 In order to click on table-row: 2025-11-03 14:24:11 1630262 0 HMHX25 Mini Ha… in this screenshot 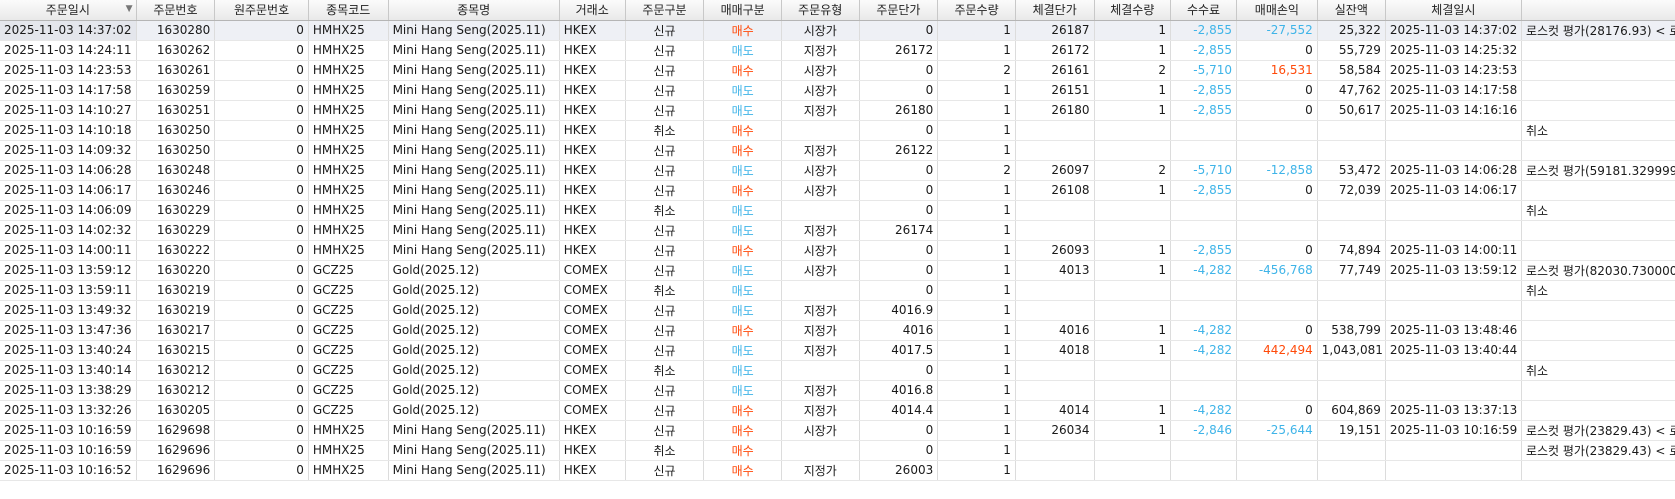, I will do `click(837, 50)`.